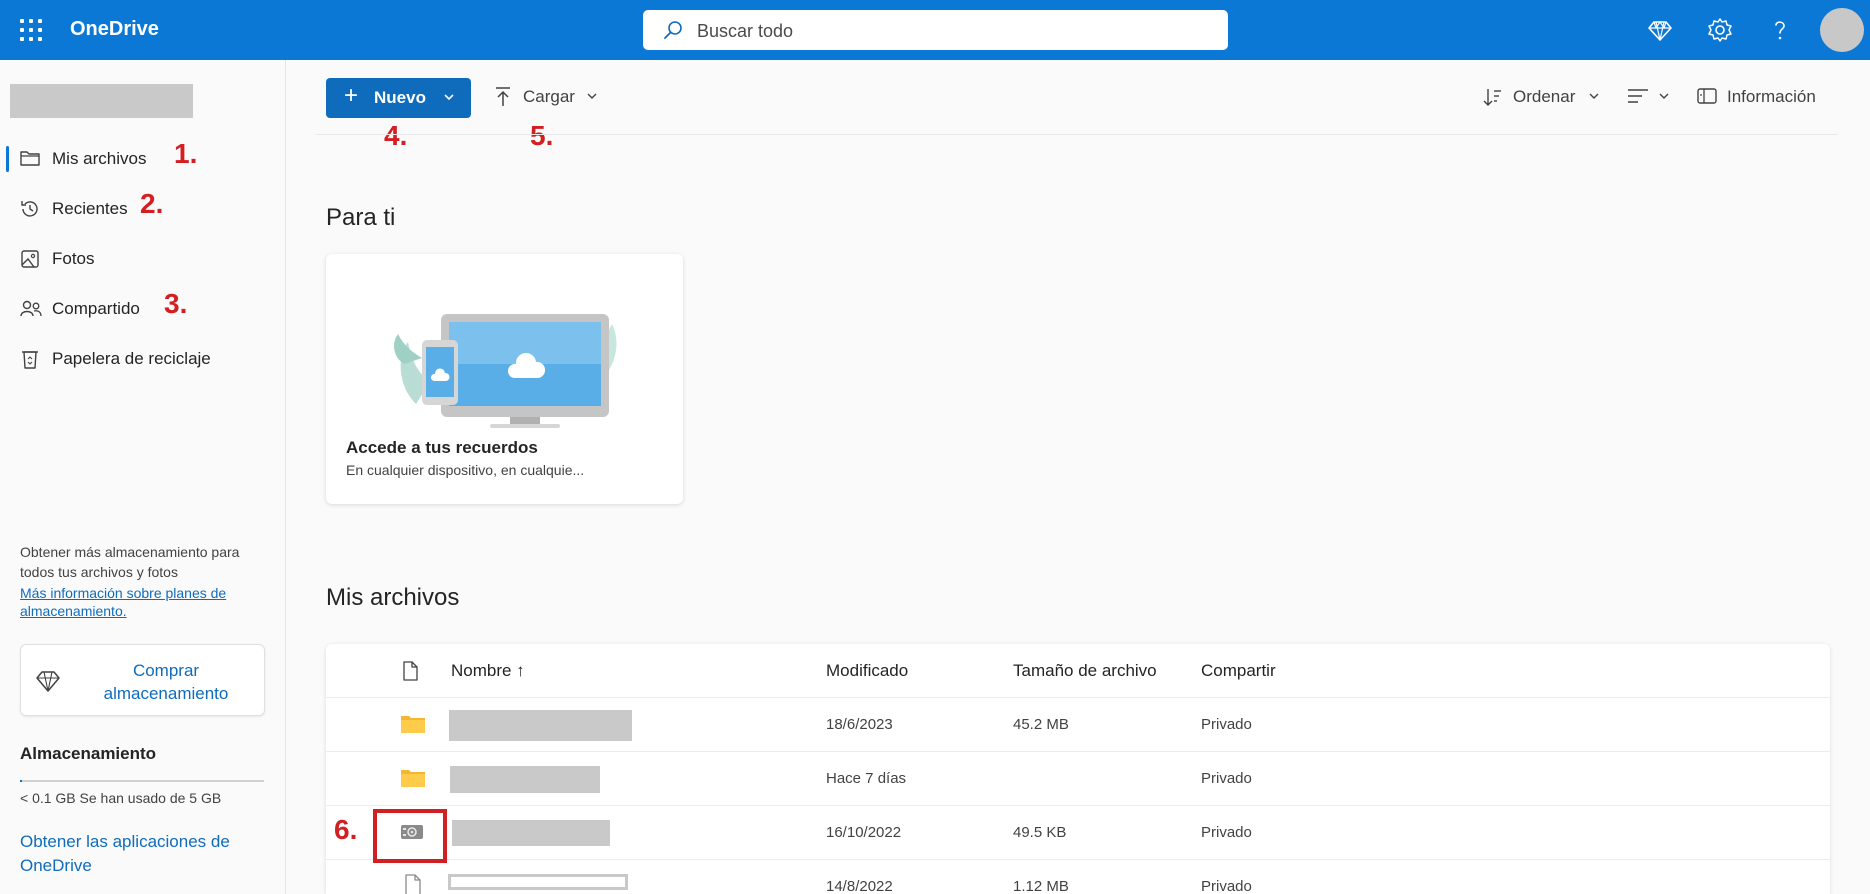 The width and height of the screenshot is (1870, 894). What do you see at coordinates (143, 308) in the screenshot?
I see `sidebar-item-shared: Compartido` at bounding box center [143, 308].